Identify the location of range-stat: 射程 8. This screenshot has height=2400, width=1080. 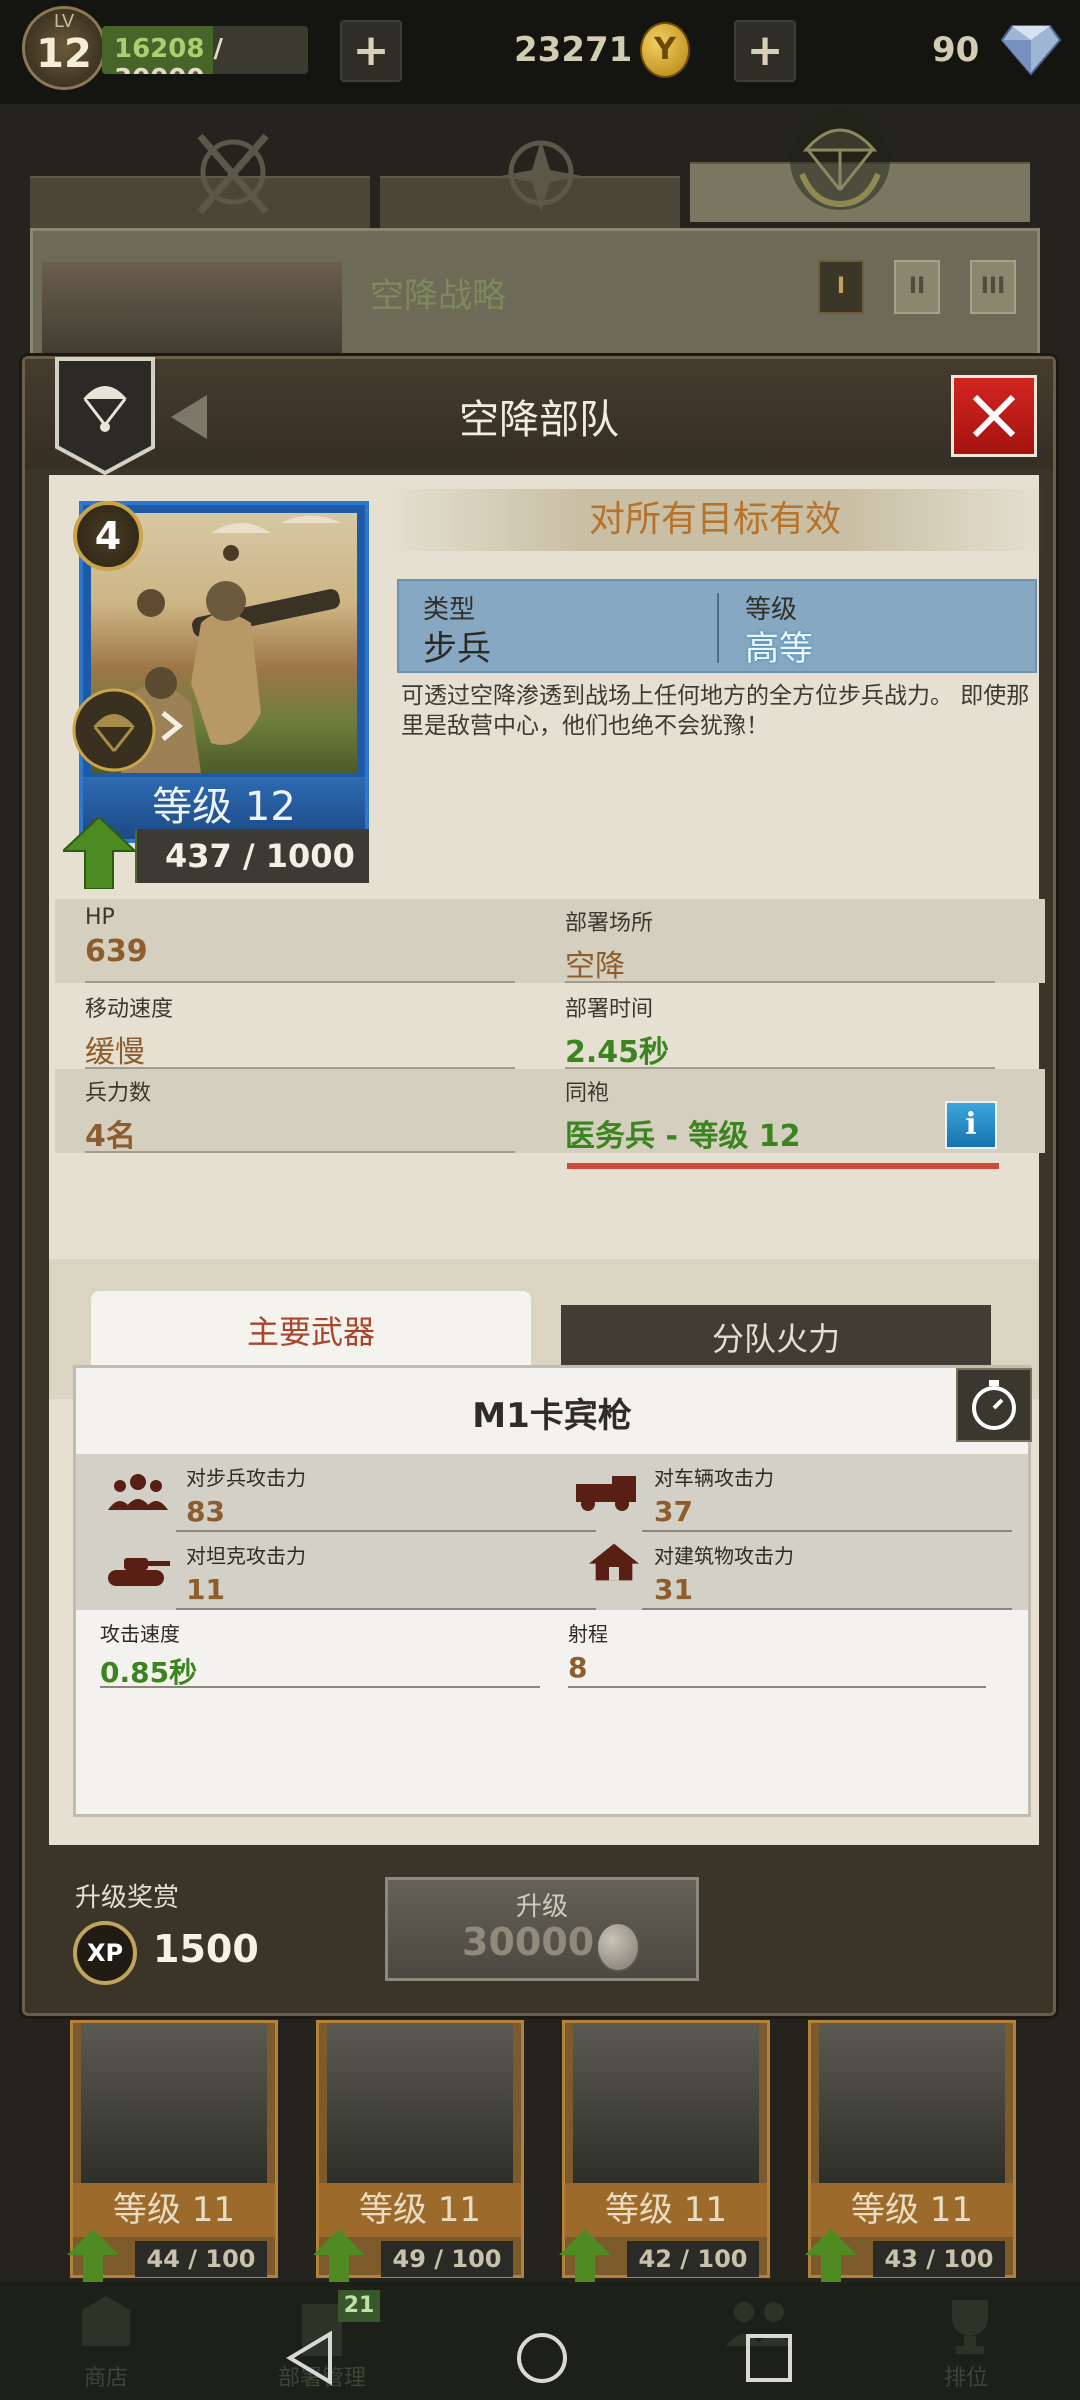
(777, 1653).